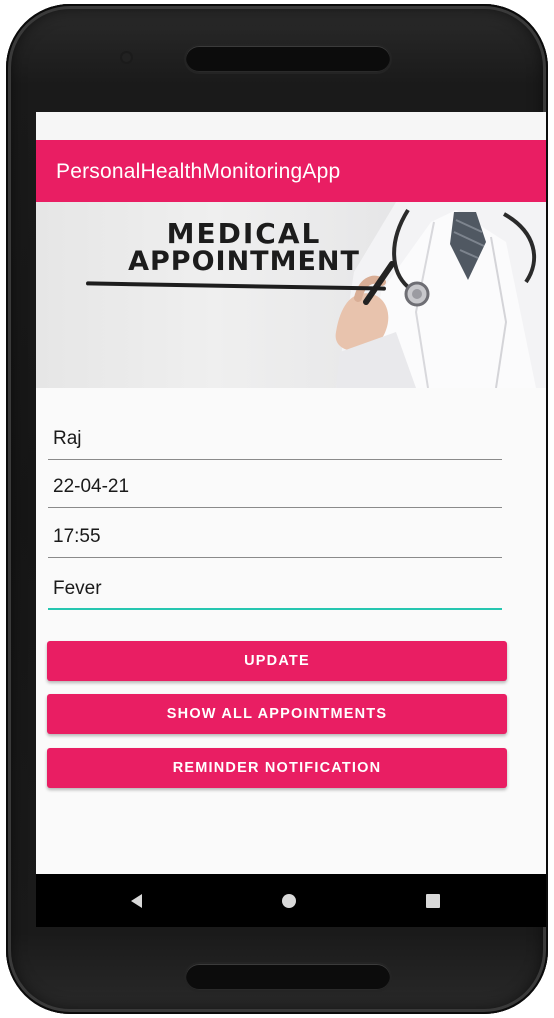  I want to click on show-all-appointments-button: SHOW ALL APPOINTMENTS, so click(277, 714).